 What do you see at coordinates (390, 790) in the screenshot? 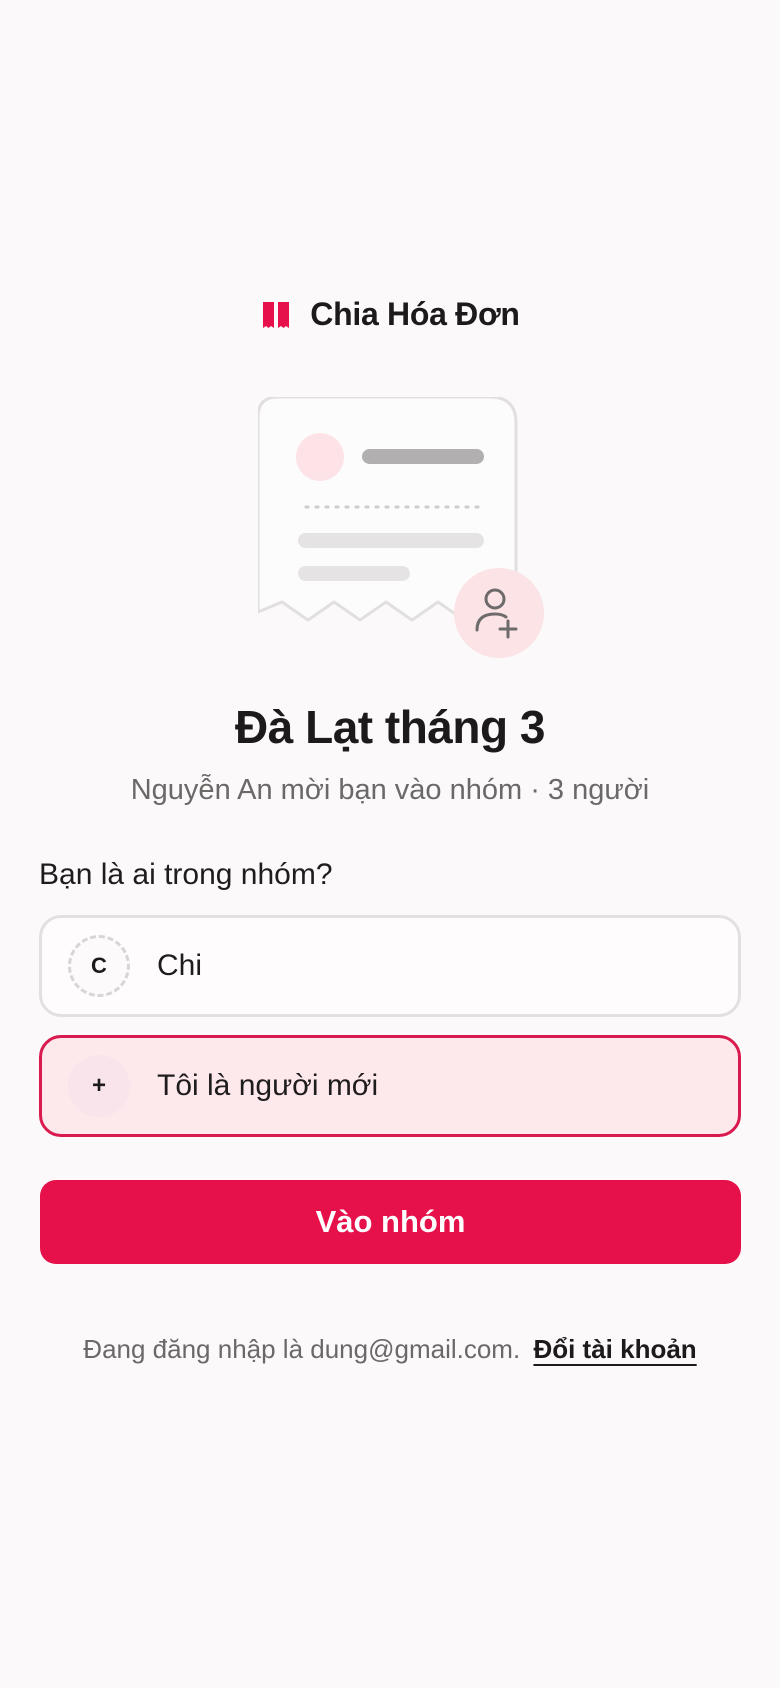
I see `group-subtitle: Nguyễn An mời bạn vào nhóm · 3 người` at bounding box center [390, 790].